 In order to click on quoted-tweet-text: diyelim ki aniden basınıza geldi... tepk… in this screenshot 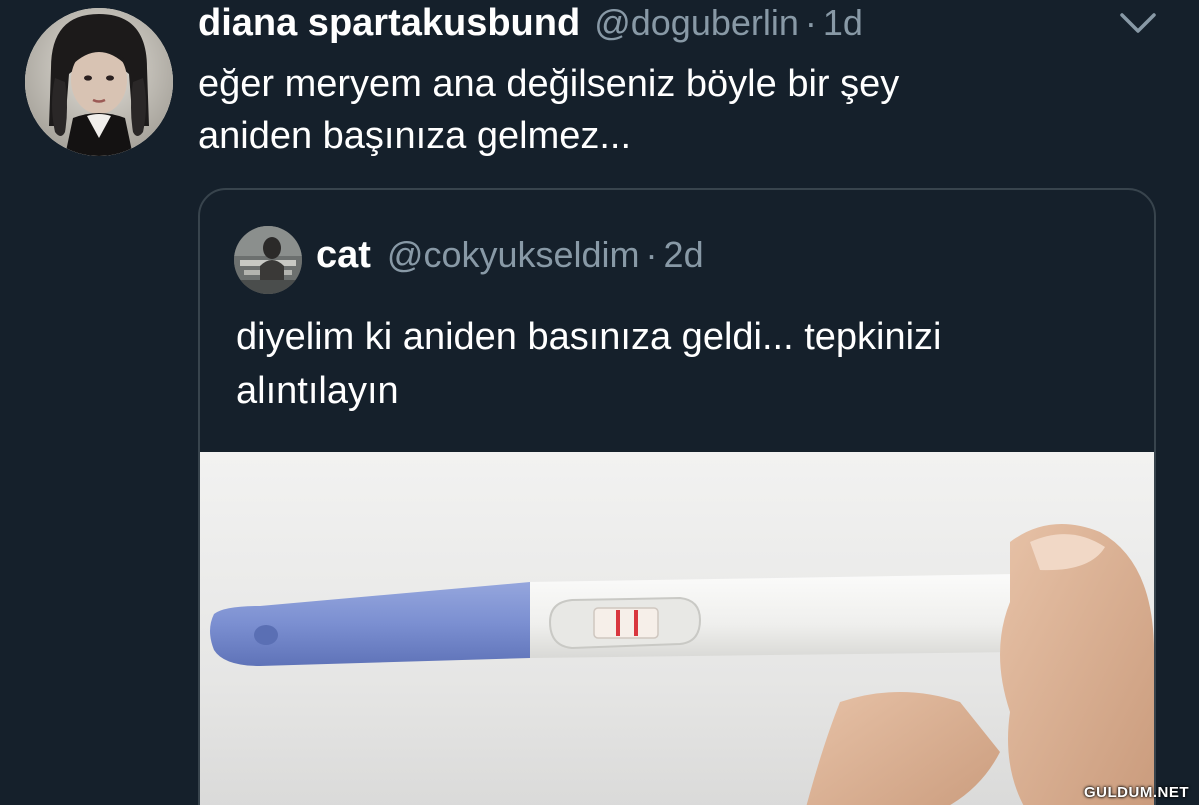, I will do `click(676, 364)`.